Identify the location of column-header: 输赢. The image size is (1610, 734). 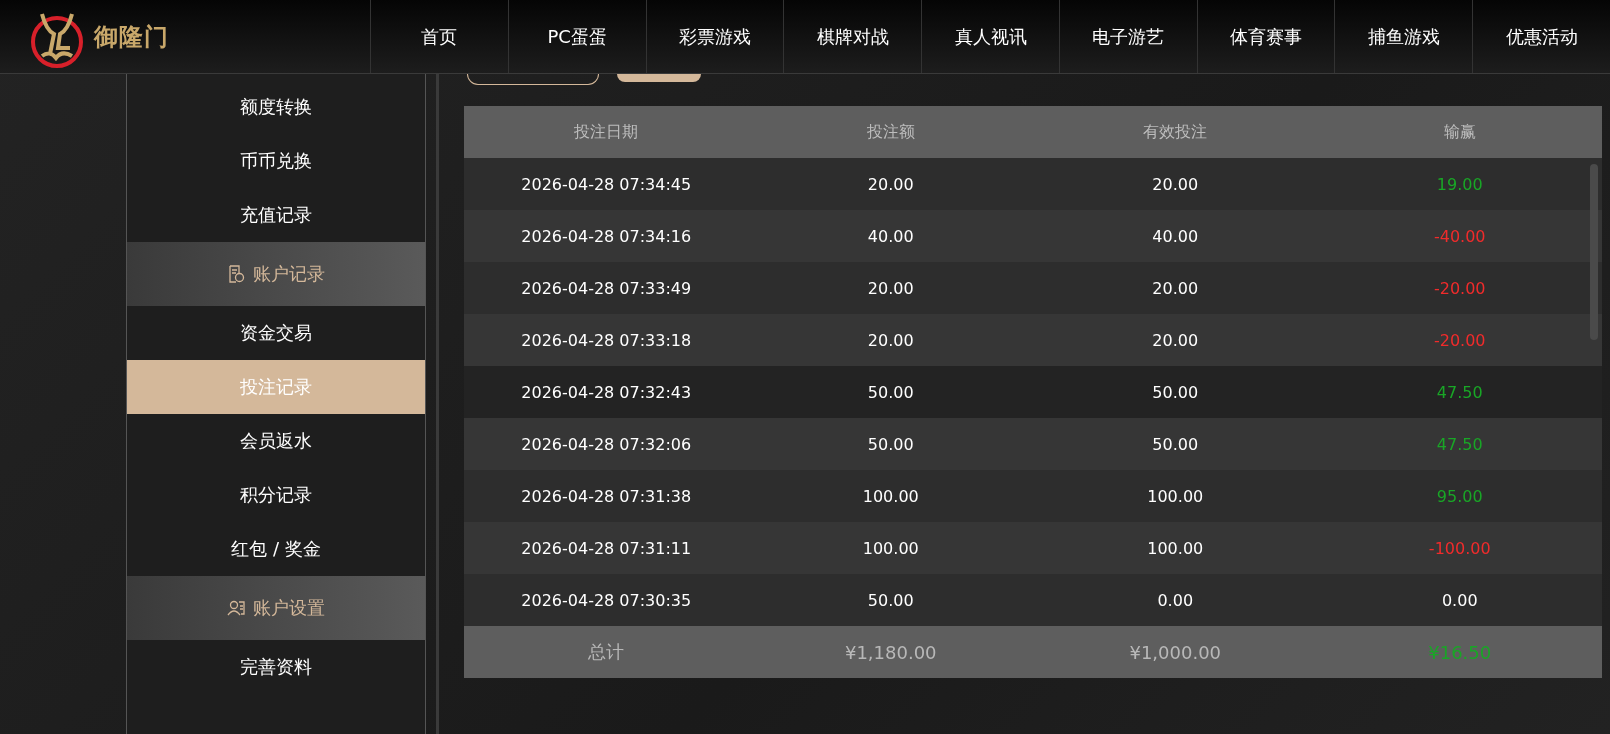
(1459, 132).